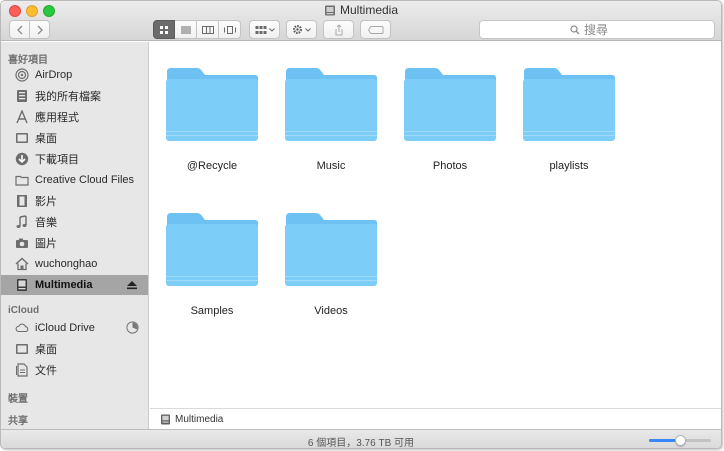 The width and height of the screenshot is (724, 451). I want to click on documents-icon, so click(22, 370).